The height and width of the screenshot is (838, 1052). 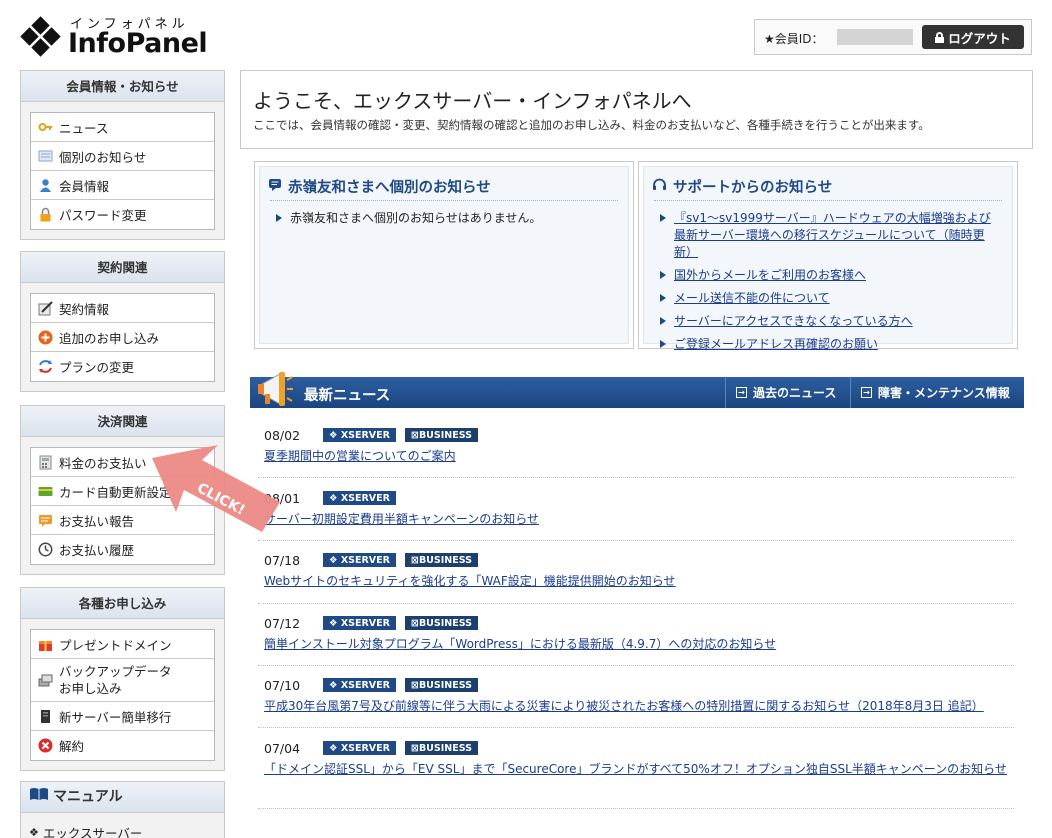 What do you see at coordinates (122, 825) in the screenshot?
I see `sidebar-item-manual-xserver: ❖ エックスサーバー` at bounding box center [122, 825].